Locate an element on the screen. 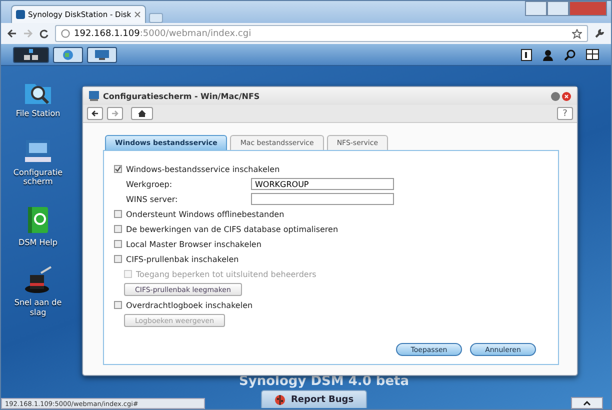  main-menu-button is located at coordinates (31, 54).